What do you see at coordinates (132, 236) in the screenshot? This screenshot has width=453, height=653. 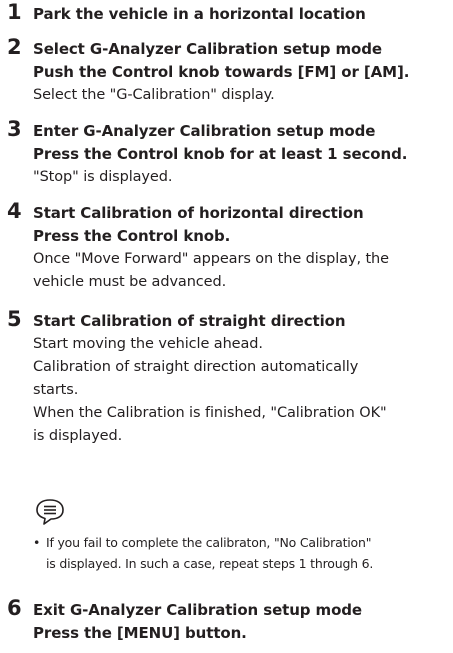 I see `step-action: Press the Control knob.` at bounding box center [132, 236].